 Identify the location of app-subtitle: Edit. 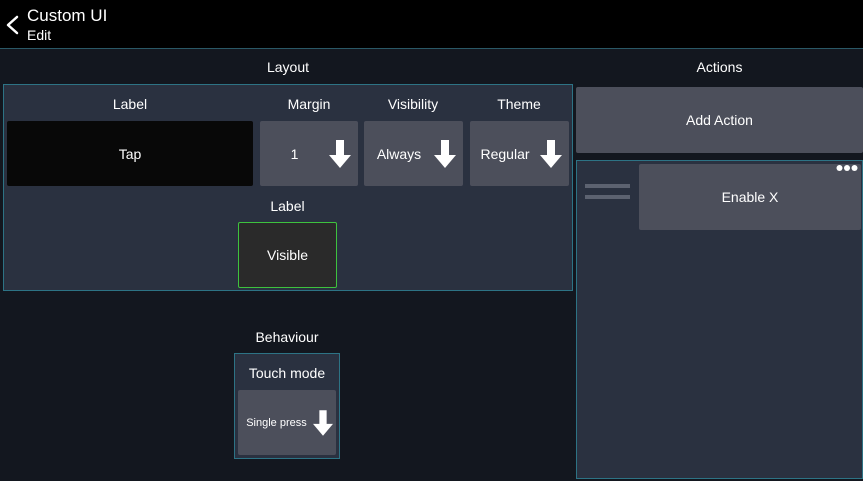
(39, 35).